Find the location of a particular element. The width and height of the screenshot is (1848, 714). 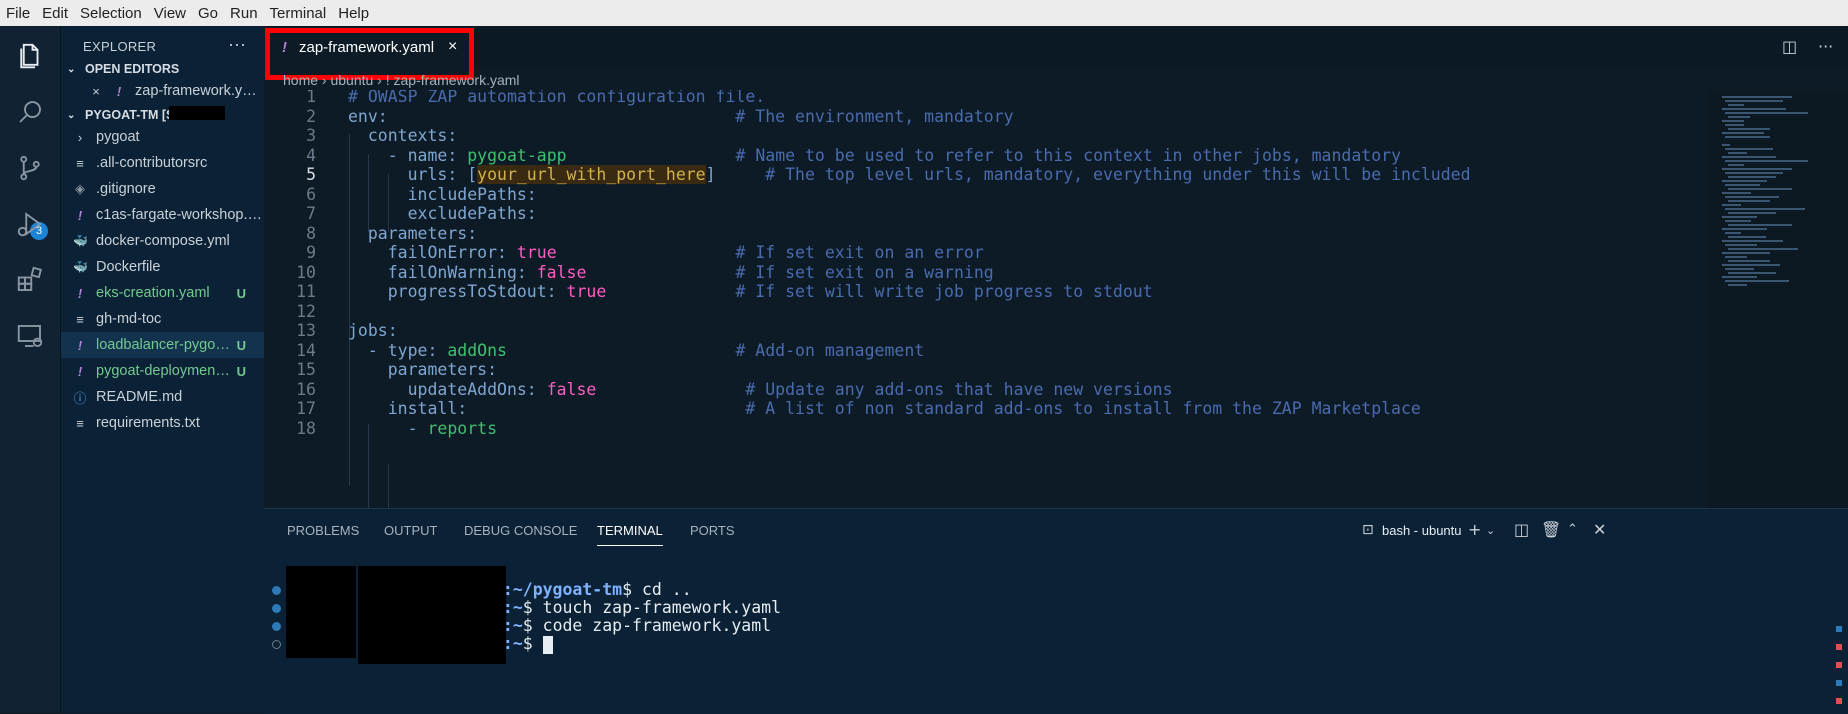

breadcrumb: home › ubuntu › ! zap-framework.yaml is located at coordinates (401, 80).